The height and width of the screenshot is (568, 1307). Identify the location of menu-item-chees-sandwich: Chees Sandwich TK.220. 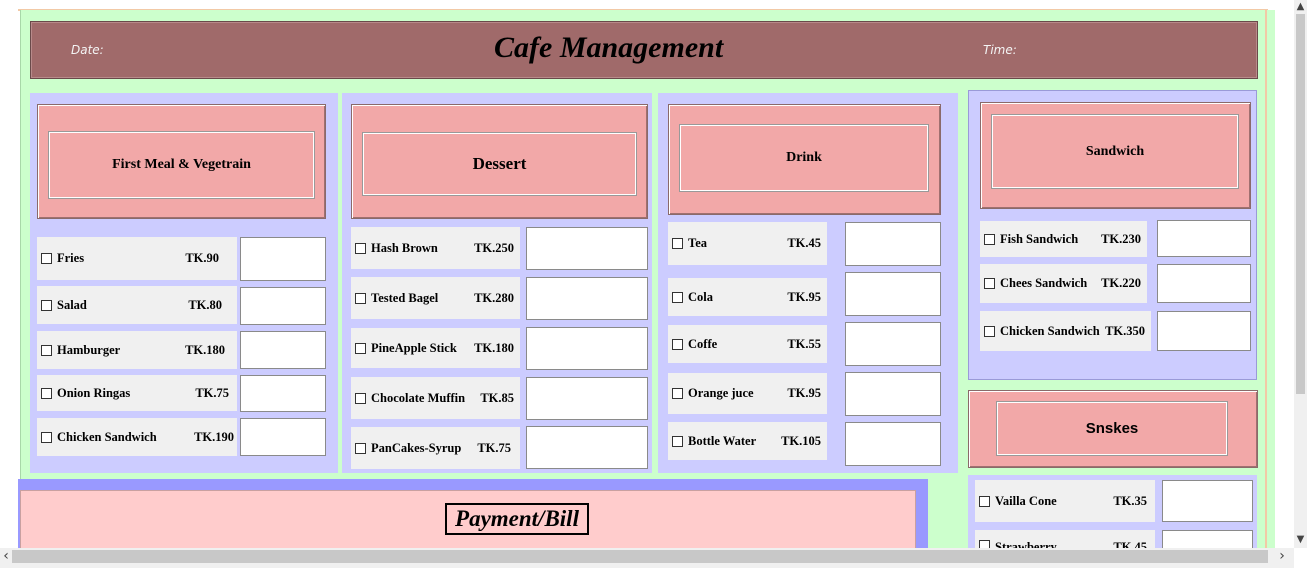
(1063, 283).